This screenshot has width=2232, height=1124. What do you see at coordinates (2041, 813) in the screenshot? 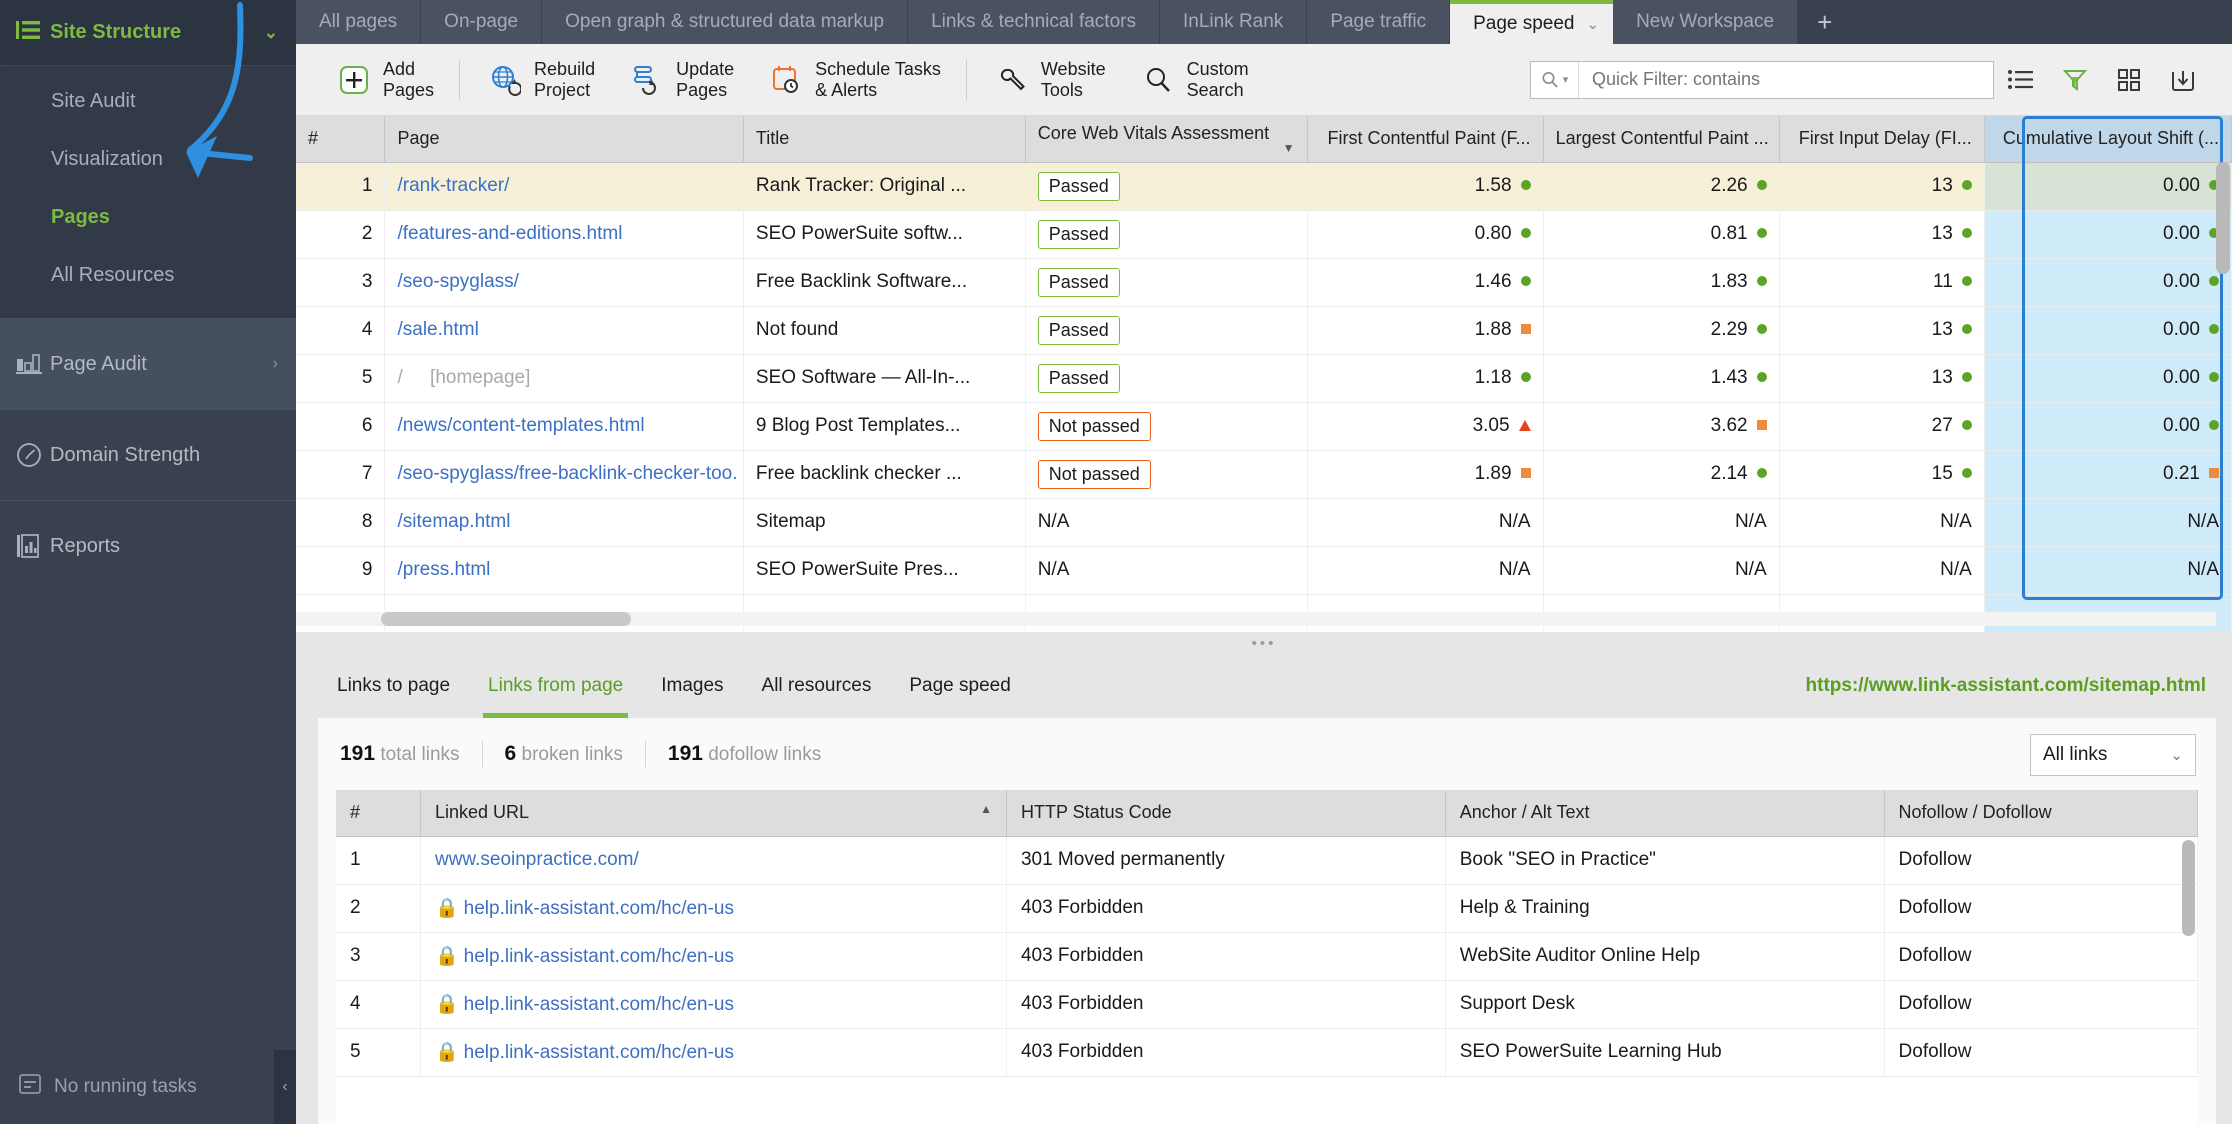
I see `column-header-nofollow-dofollow: Nofollow / Dofollow` at bounding box center [2041, 813].